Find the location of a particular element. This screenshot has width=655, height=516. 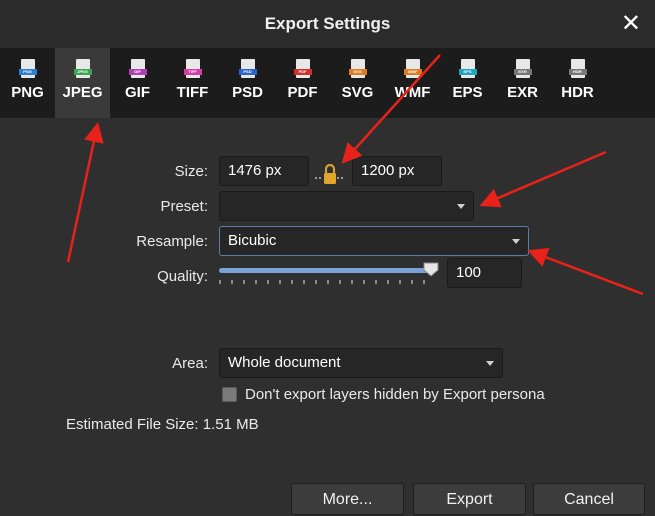

format-label: TIFF is located at coordinates (192, 92).